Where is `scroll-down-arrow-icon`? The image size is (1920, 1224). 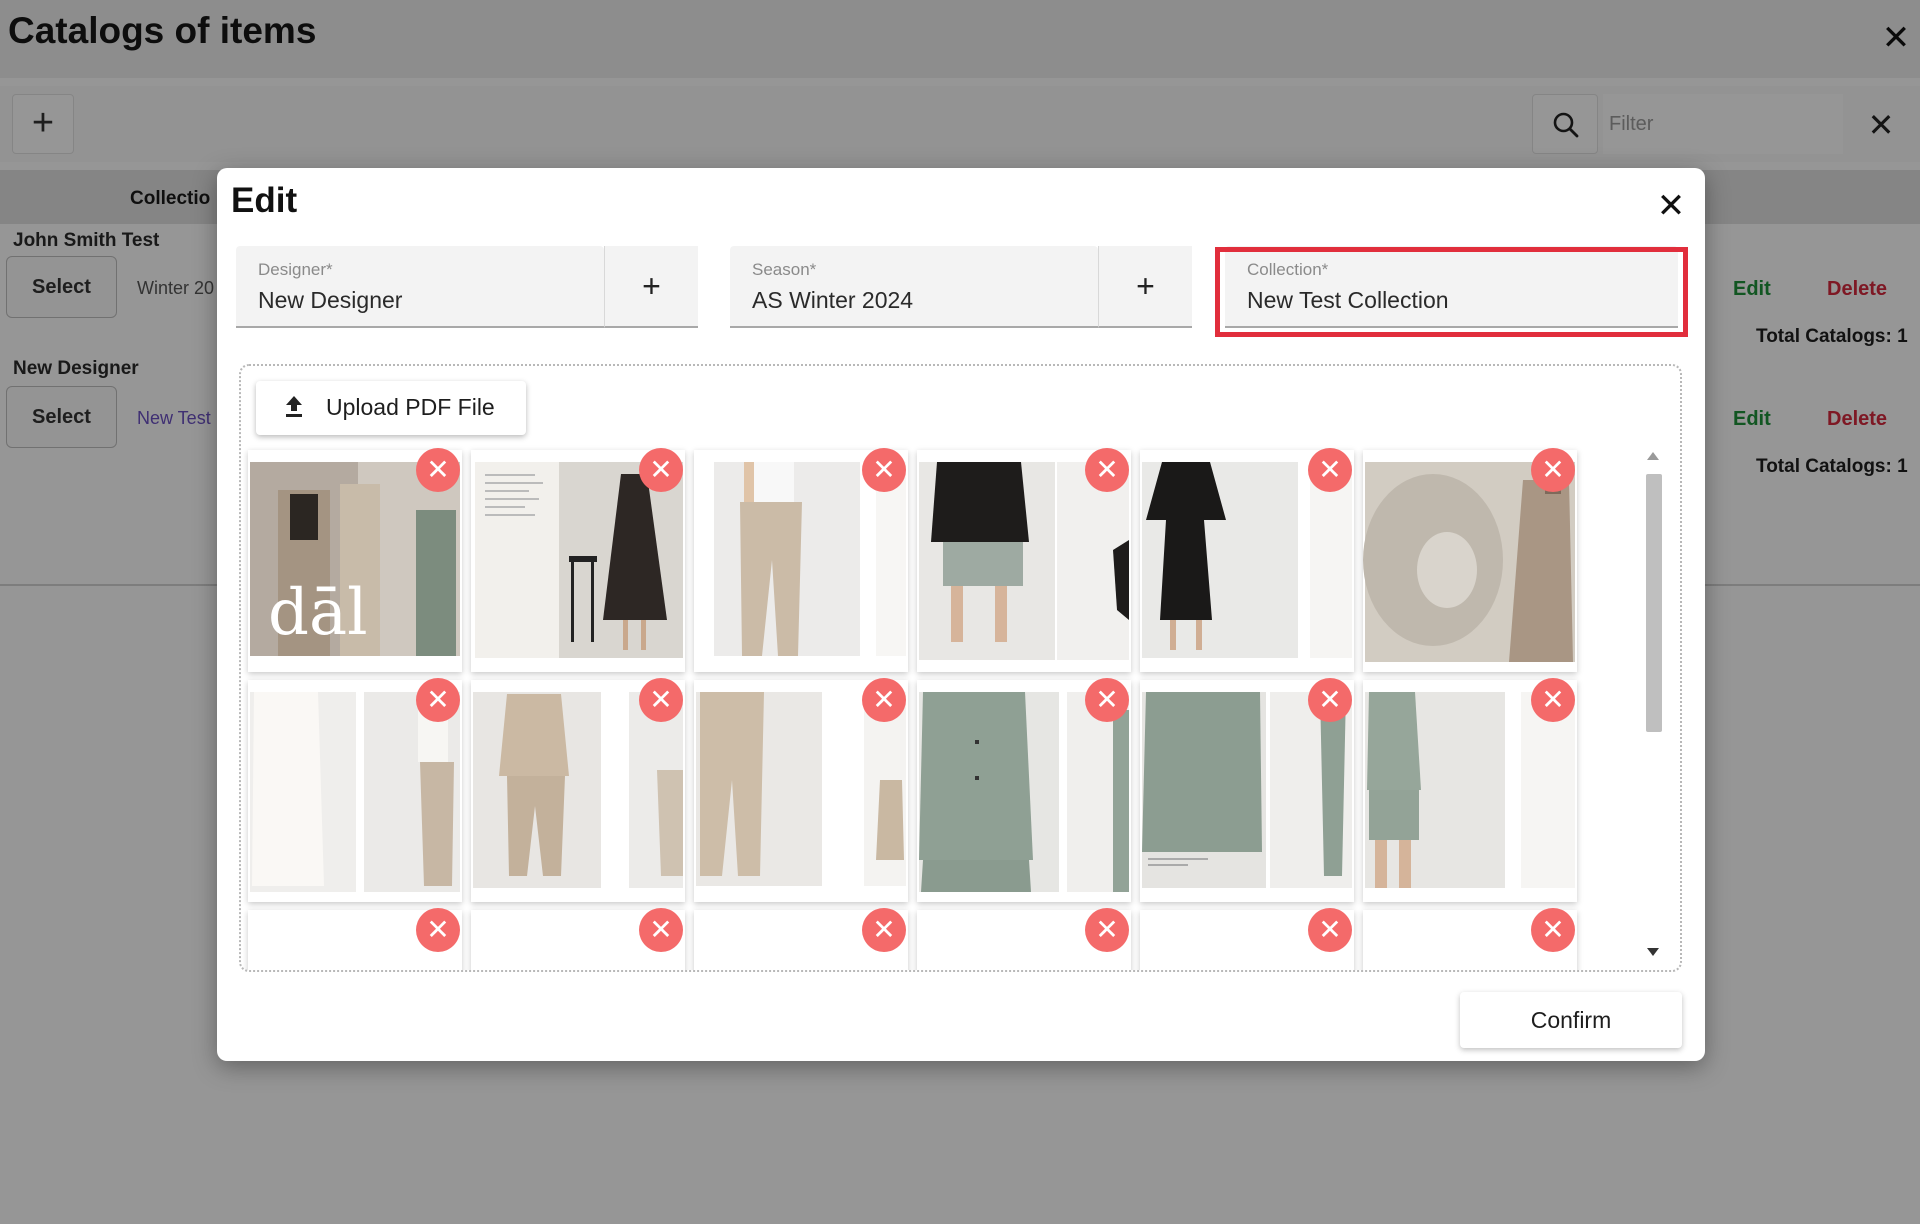 scroll-down-arrow-icon is located at coordinates (1653, 952).